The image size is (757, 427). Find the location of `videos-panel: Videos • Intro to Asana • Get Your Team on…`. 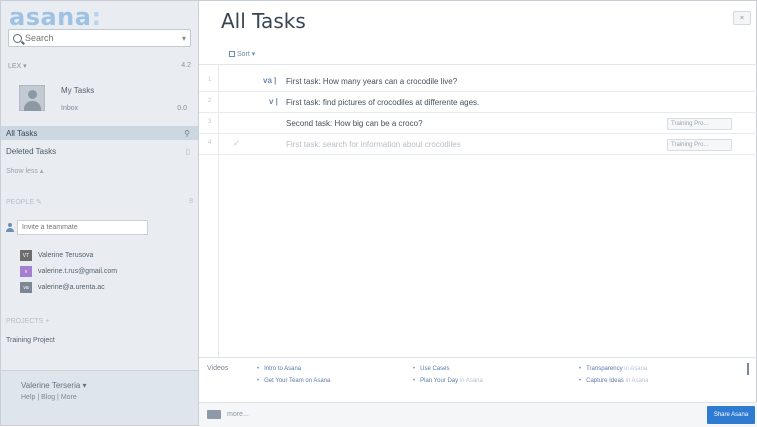

videos-panel: Videos • Intro to Asana • Get Your Team on… is located at coordinates (478, 379).